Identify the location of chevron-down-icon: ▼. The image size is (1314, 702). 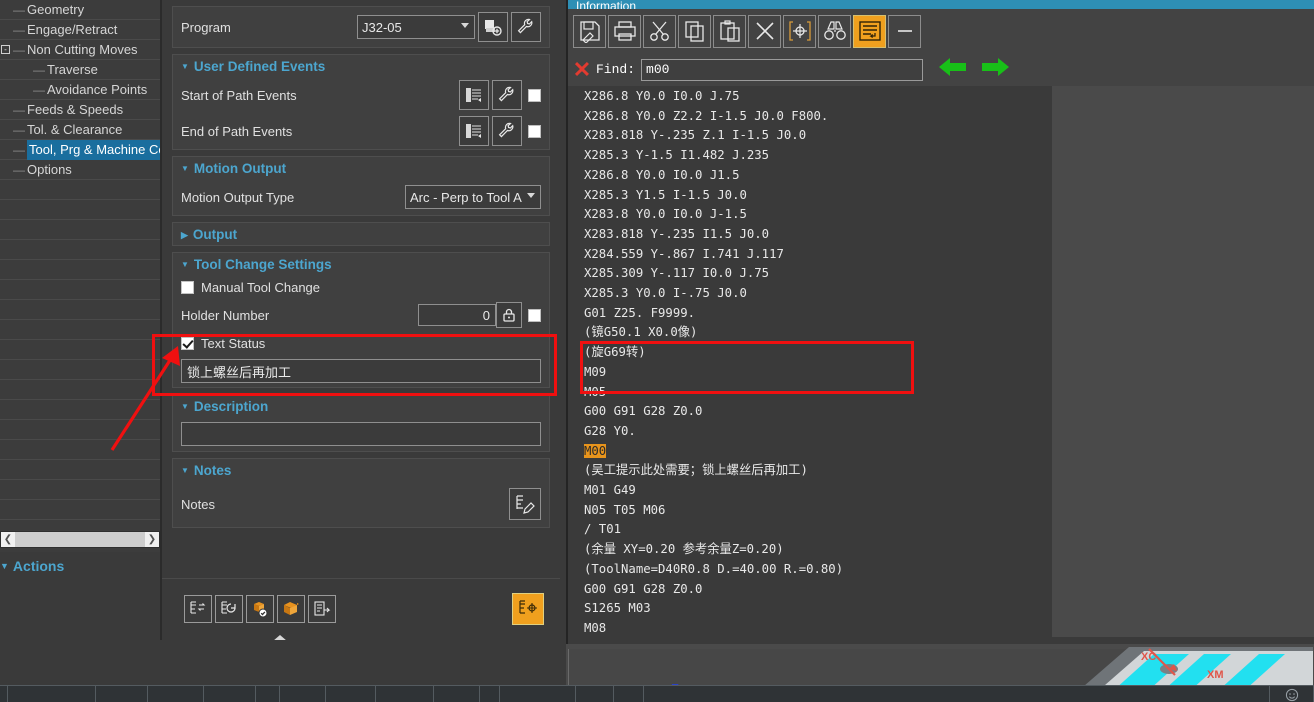
(185, 264).